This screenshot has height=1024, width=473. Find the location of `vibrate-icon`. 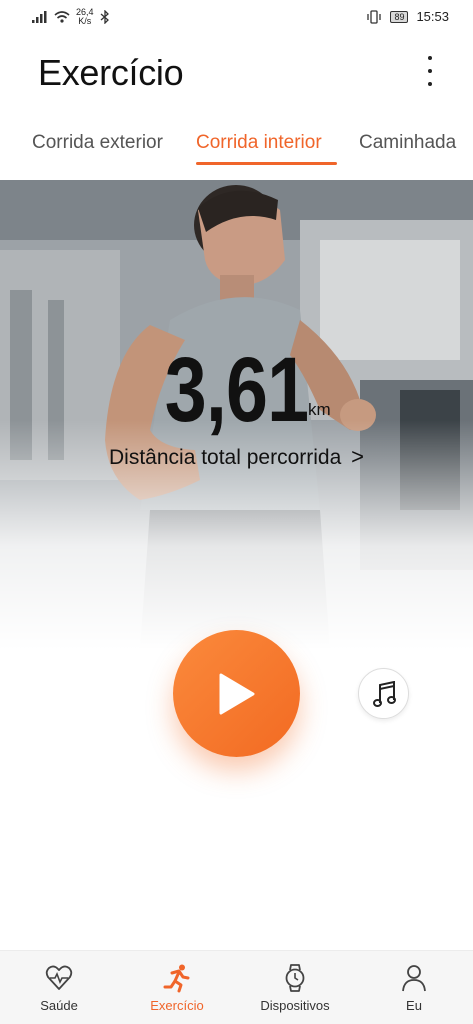

vibrate-icon is located at coordinates (374, 16).